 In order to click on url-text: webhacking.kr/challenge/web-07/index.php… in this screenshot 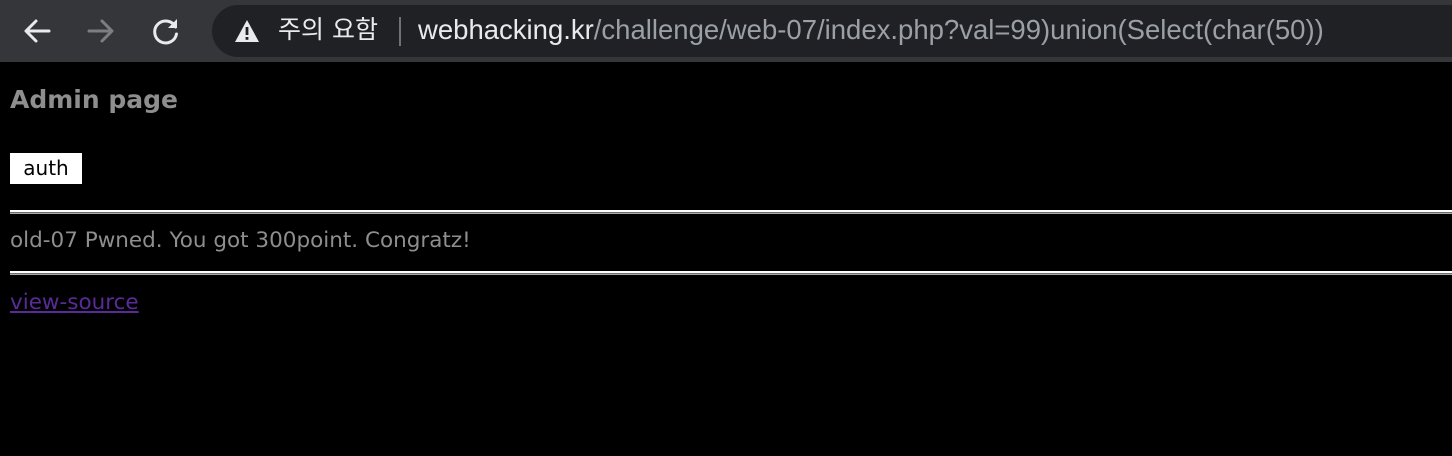, I will do `click(871, 30)`.